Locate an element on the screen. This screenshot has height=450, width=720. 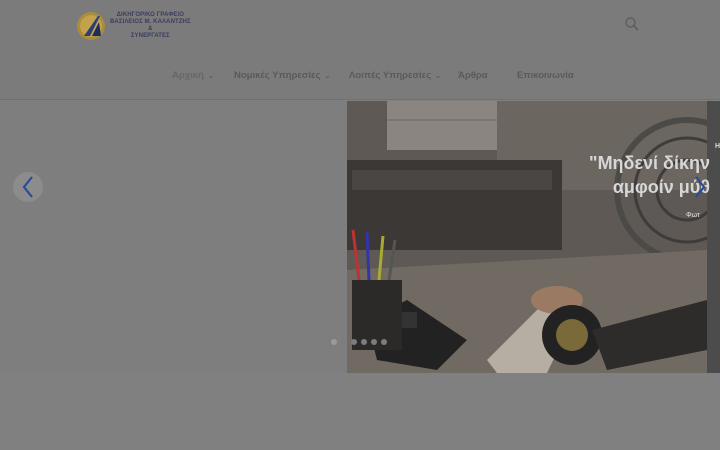
next-slide-text: Η is located at coordinates (717, 146).